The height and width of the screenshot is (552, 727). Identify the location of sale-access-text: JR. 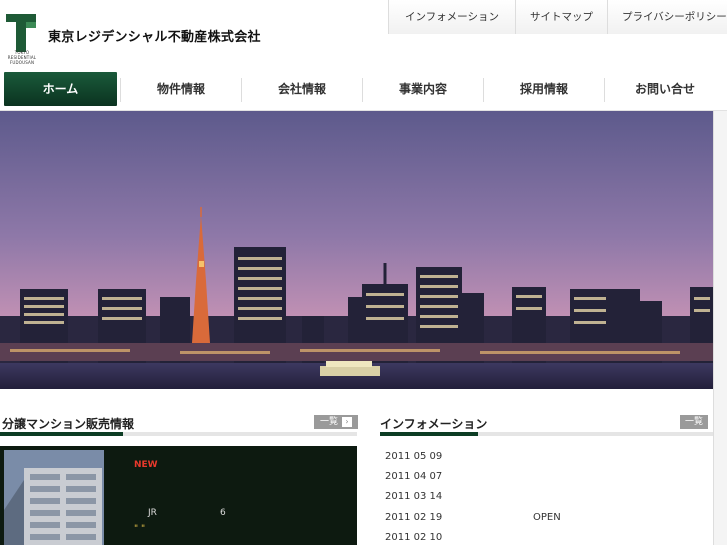
(152, 513).